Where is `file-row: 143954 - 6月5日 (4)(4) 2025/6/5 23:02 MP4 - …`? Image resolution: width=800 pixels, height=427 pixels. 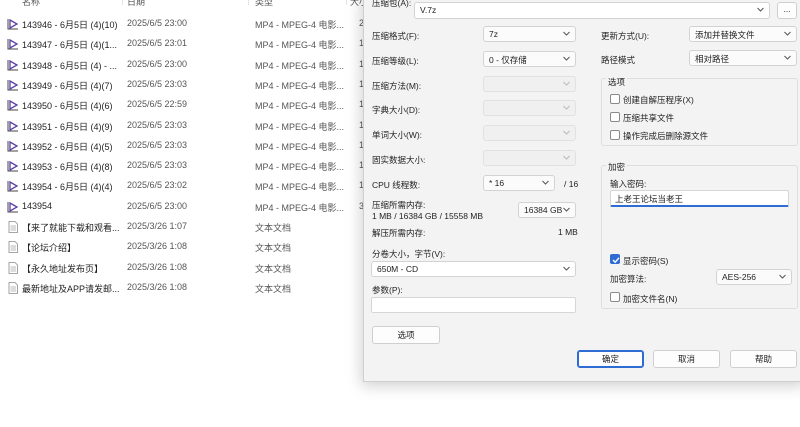
file-row: 143954 - 6月5日 (4)(4) 2025/6/5 23:02 MP4 - … is located at coordinates (185, 185).